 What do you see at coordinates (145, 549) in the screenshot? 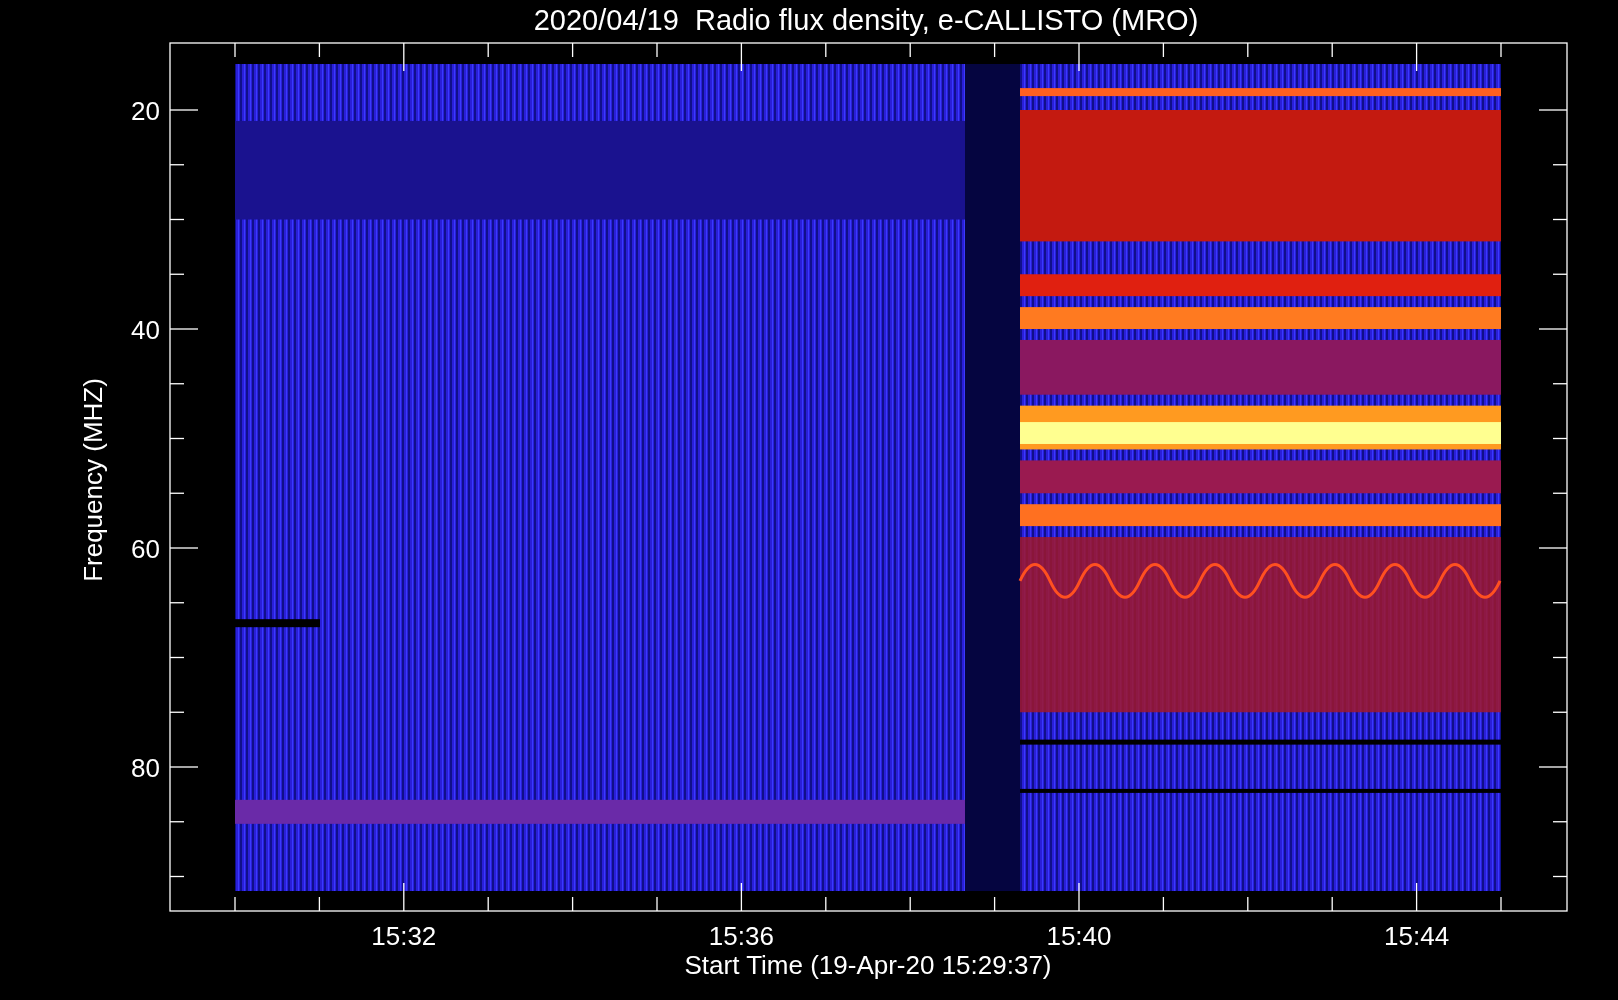
I see `axis-tick-label: 60` at bounding box center [145, 549].